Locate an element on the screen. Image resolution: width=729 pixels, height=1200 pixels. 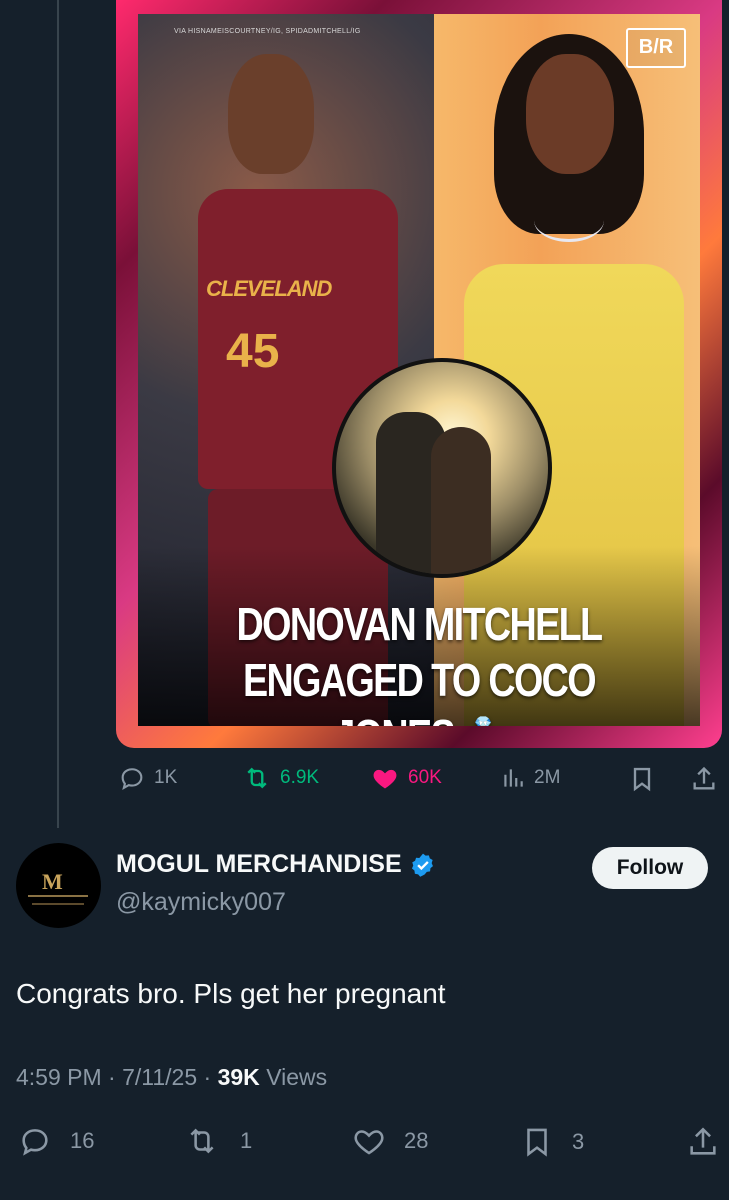
user-handle: @kaymicky007 is located at coordinates (201, 902).